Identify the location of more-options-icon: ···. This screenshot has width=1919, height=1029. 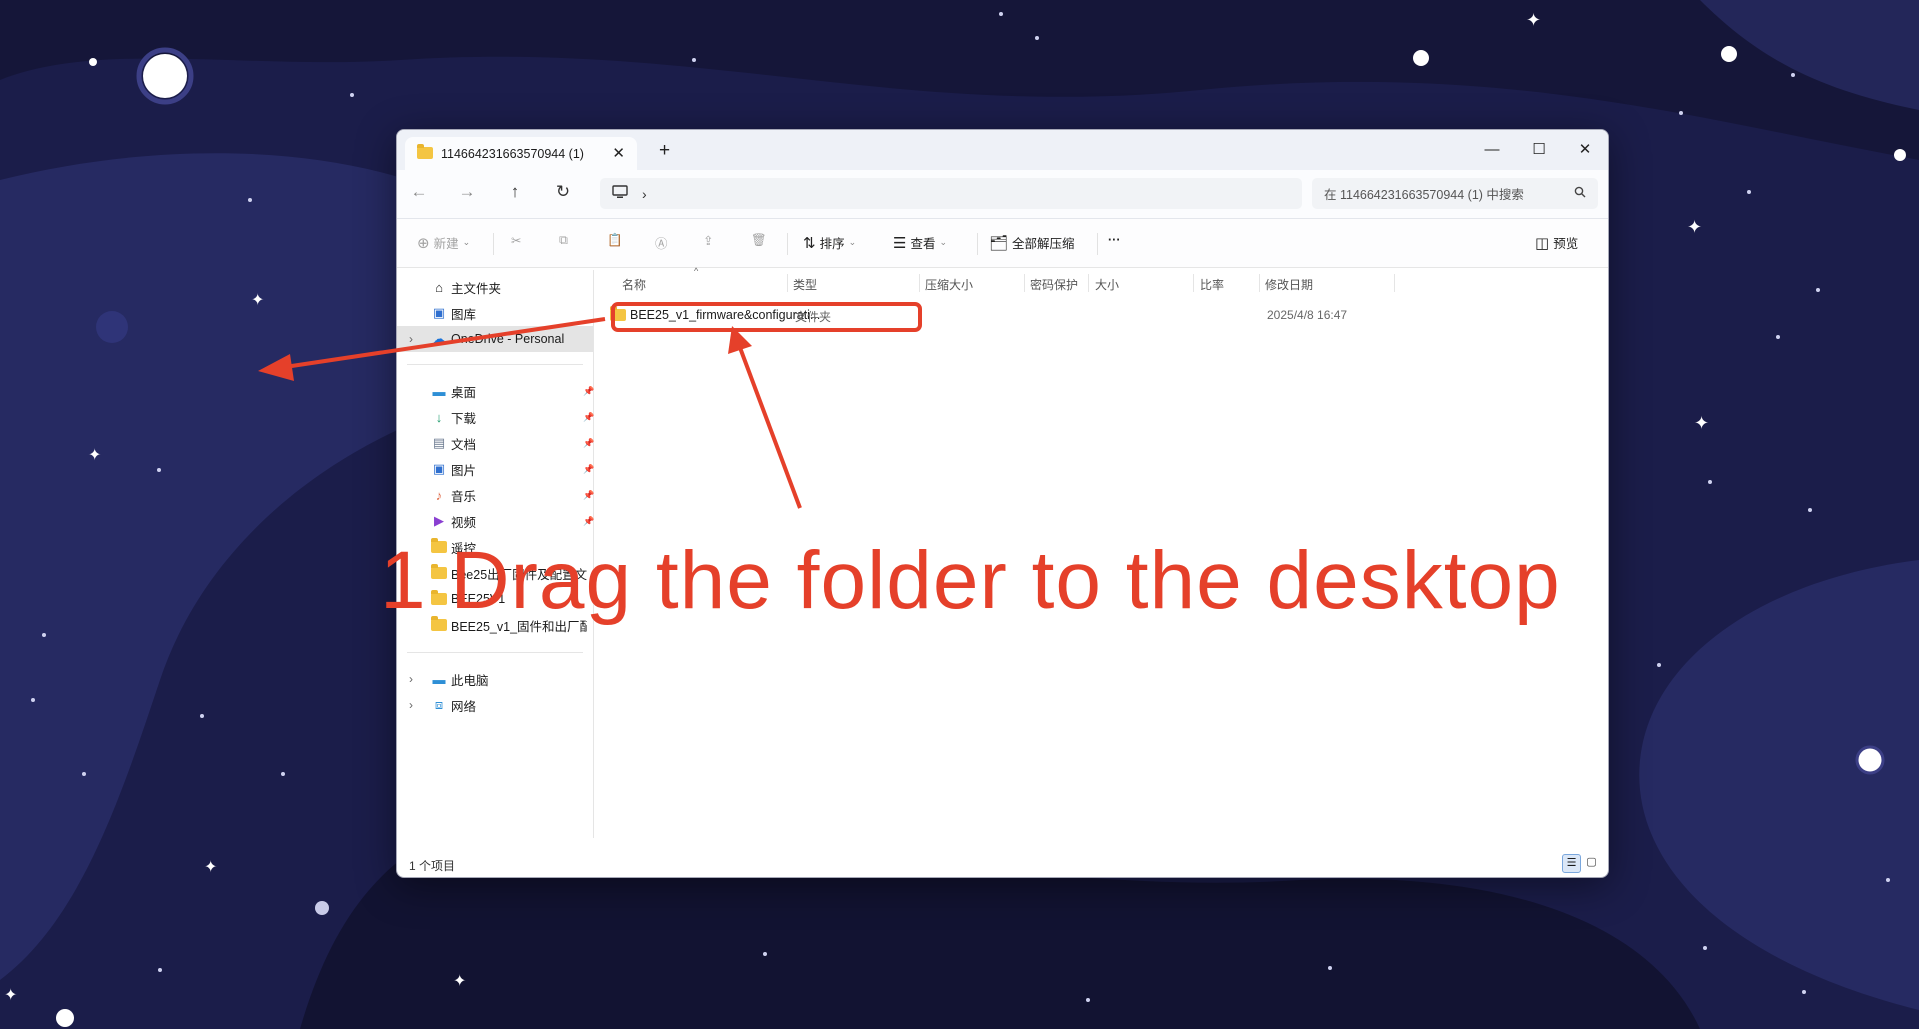
(1114, 240).